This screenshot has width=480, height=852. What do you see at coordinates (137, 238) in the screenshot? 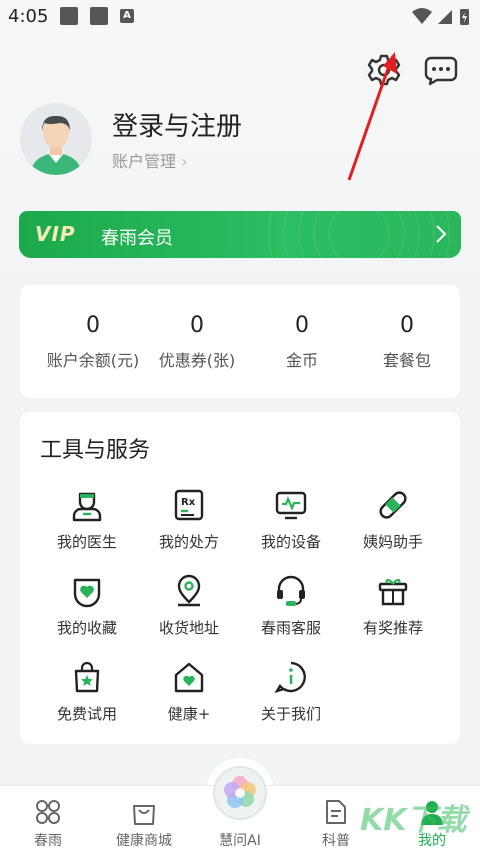
I see `vip-label: 春雨会员` at bounding box center [137, 238].